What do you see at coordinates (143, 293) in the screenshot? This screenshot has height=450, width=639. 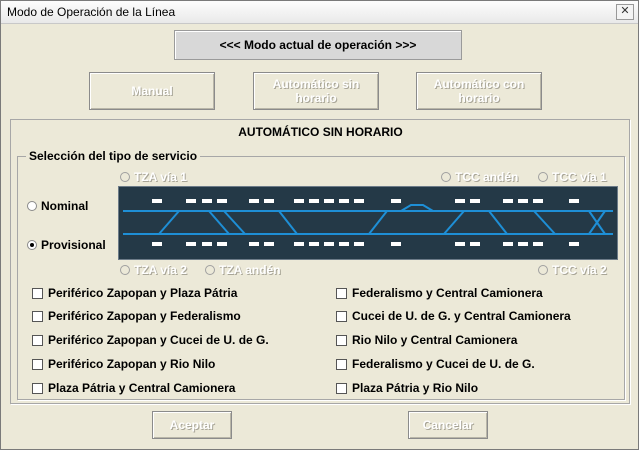 I see `route-label: Periférico Zapopan y Plaza Pátria` at bounding box center [143, 293].